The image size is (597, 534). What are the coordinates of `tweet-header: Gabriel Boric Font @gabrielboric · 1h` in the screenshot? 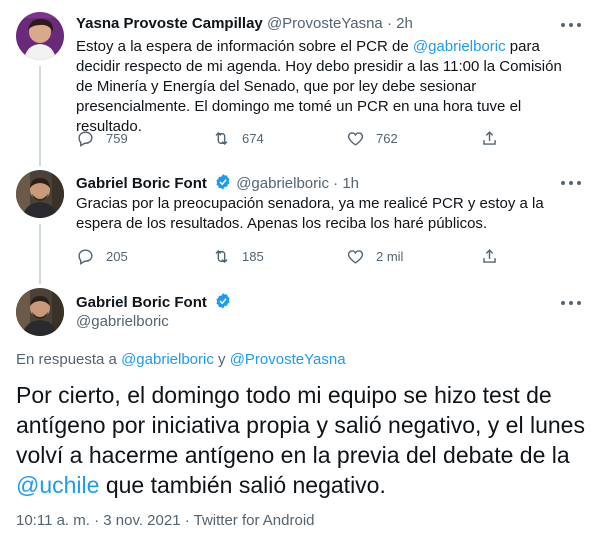 It's located at (217, 182).